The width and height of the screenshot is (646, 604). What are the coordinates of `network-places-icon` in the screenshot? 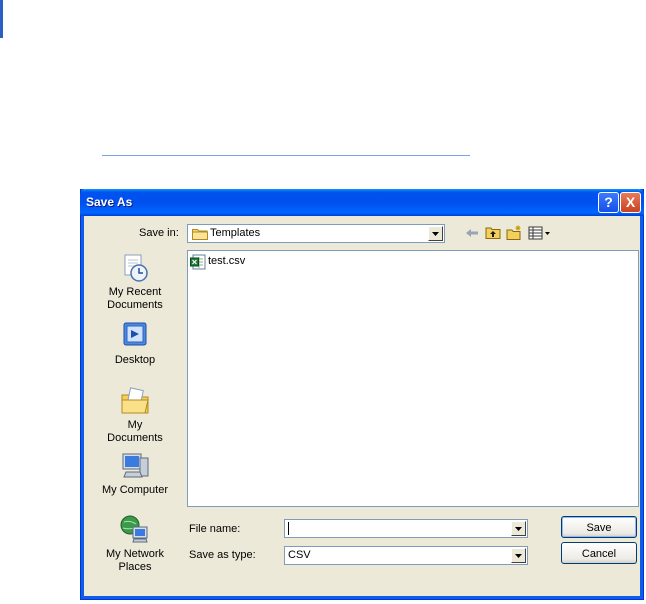 It's located at (134, 529).